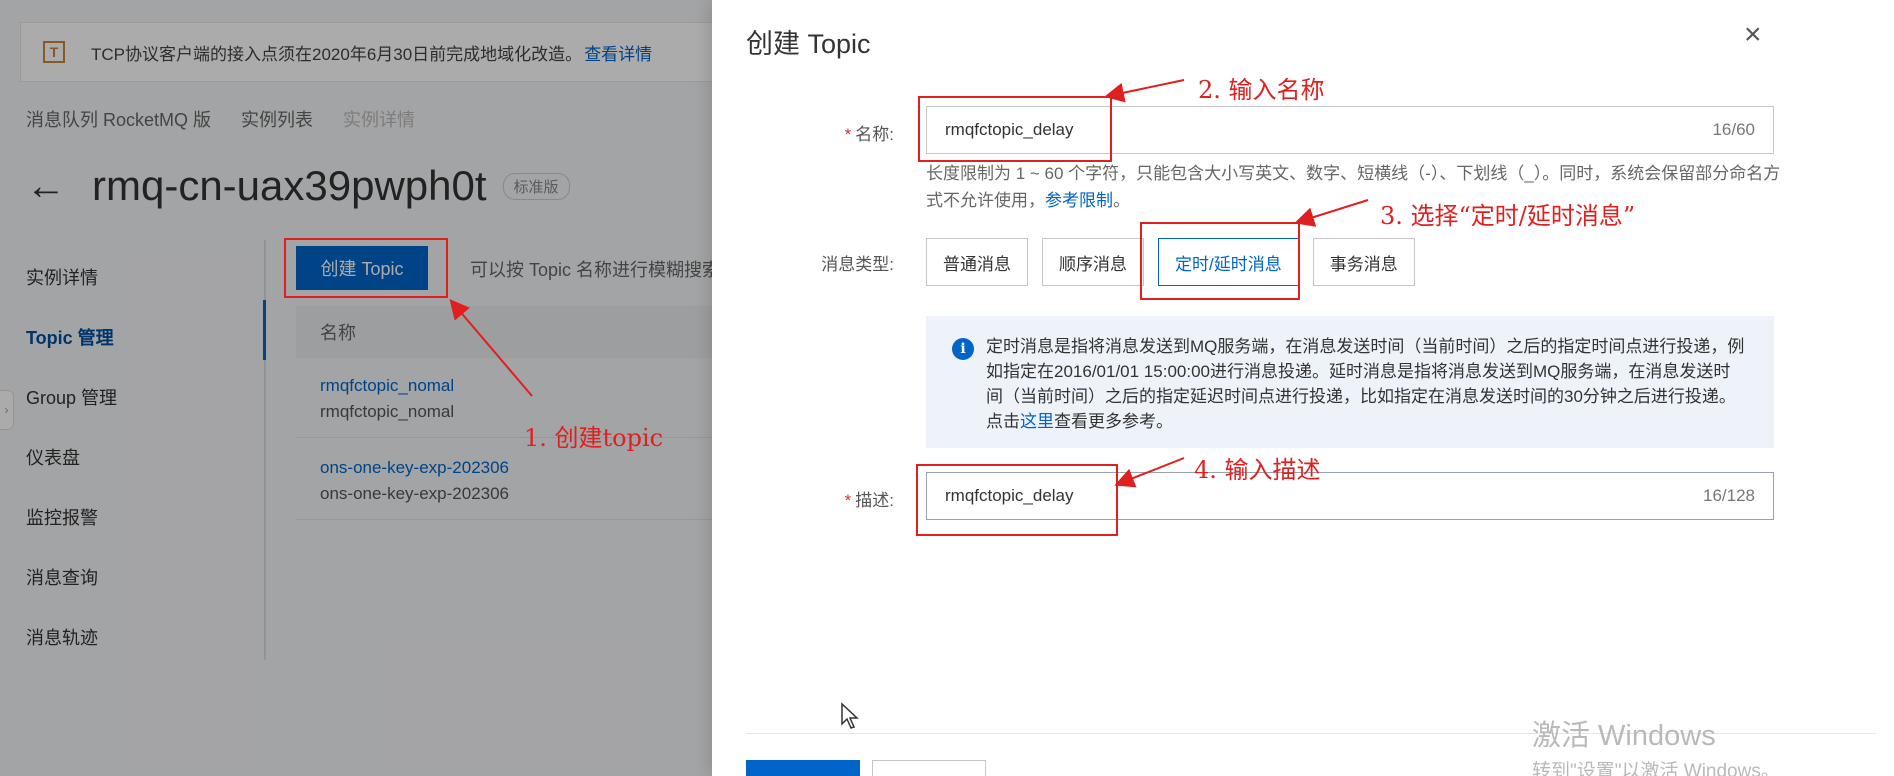  What do you see at coordinates (366, 268) in the screenshot?
I see `annotation-box-create` at bounding box center [366, 268].